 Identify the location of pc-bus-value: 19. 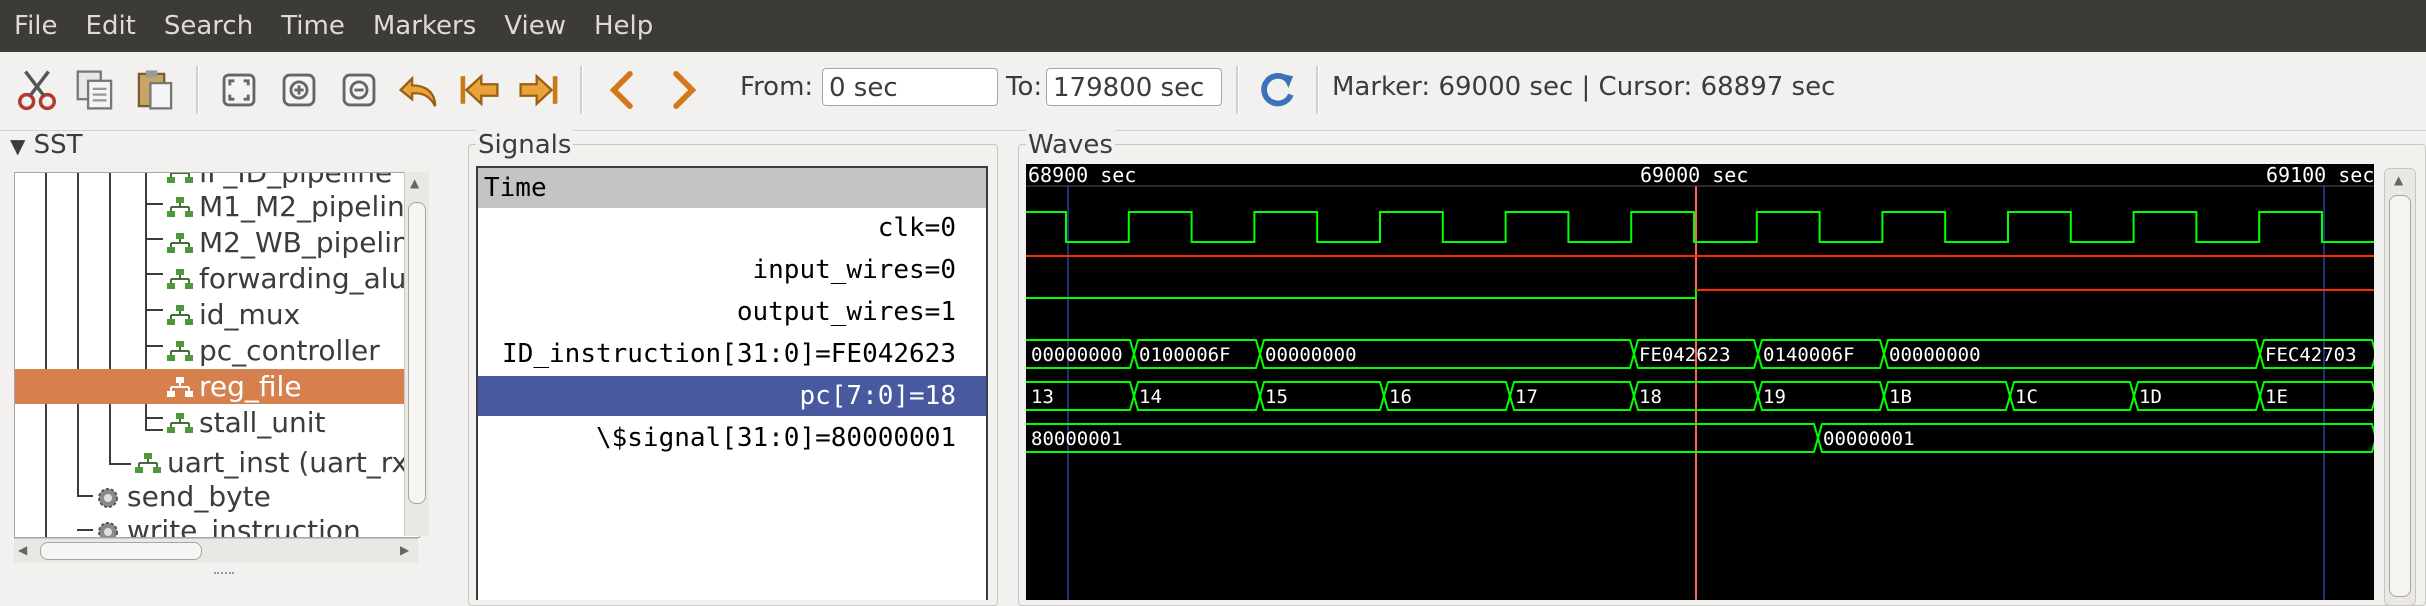
(1774, 397).